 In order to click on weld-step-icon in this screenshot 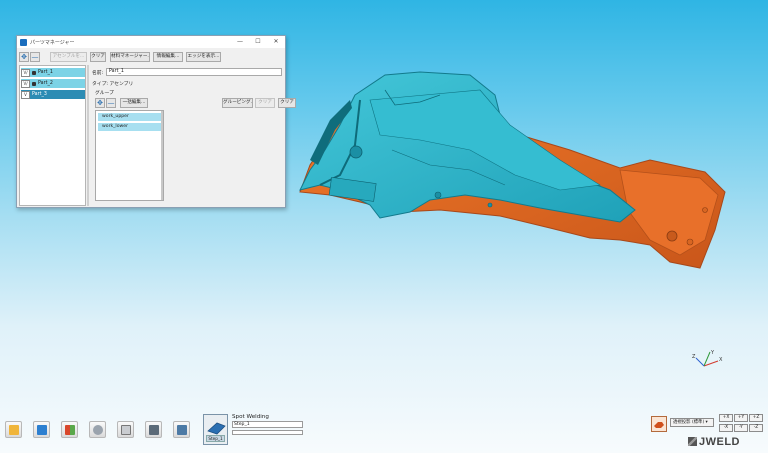, I will do `click(216, 428)`.